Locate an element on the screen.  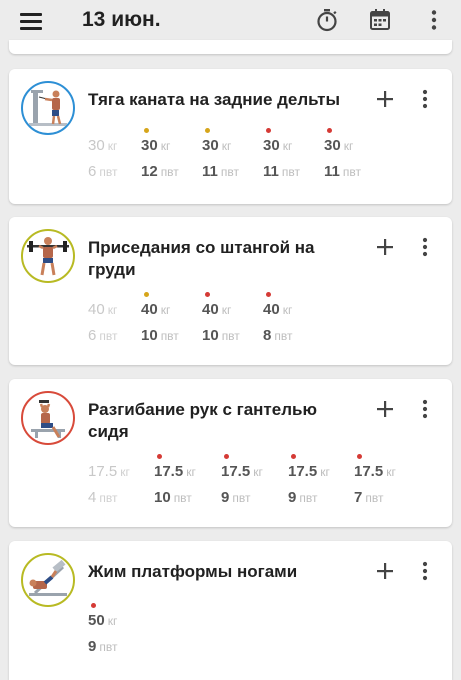
timer-icon is located at coordinates (327, 20).